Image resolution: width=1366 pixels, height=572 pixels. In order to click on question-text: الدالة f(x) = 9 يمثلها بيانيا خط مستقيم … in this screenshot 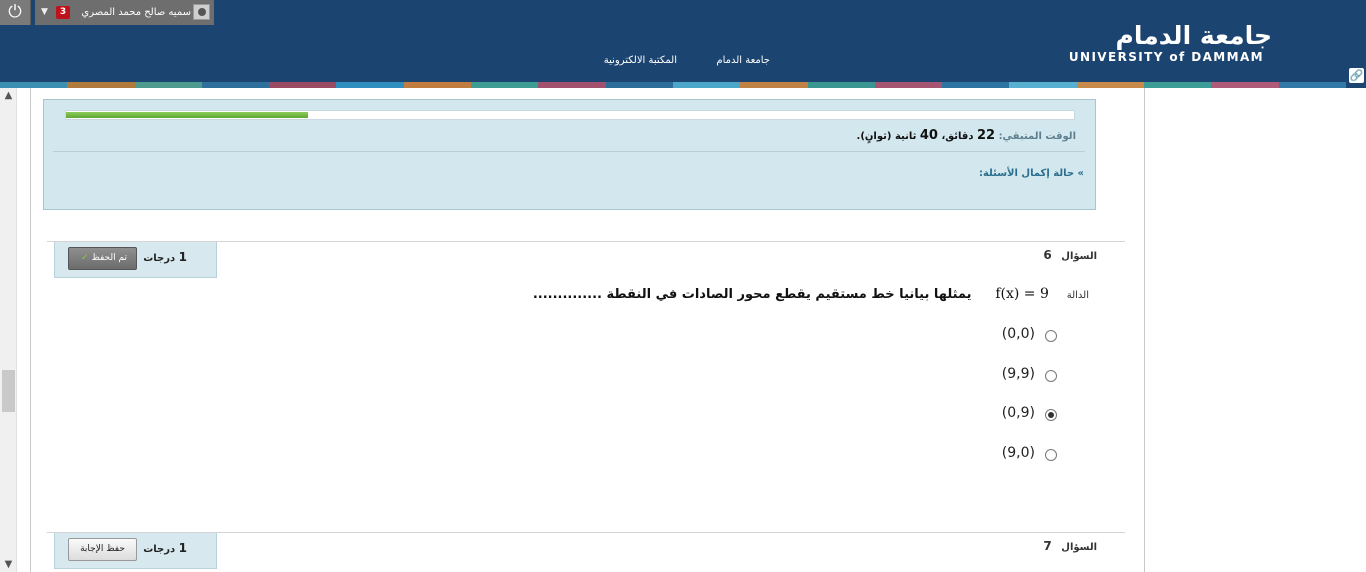, I will do `click(811, 294)`.